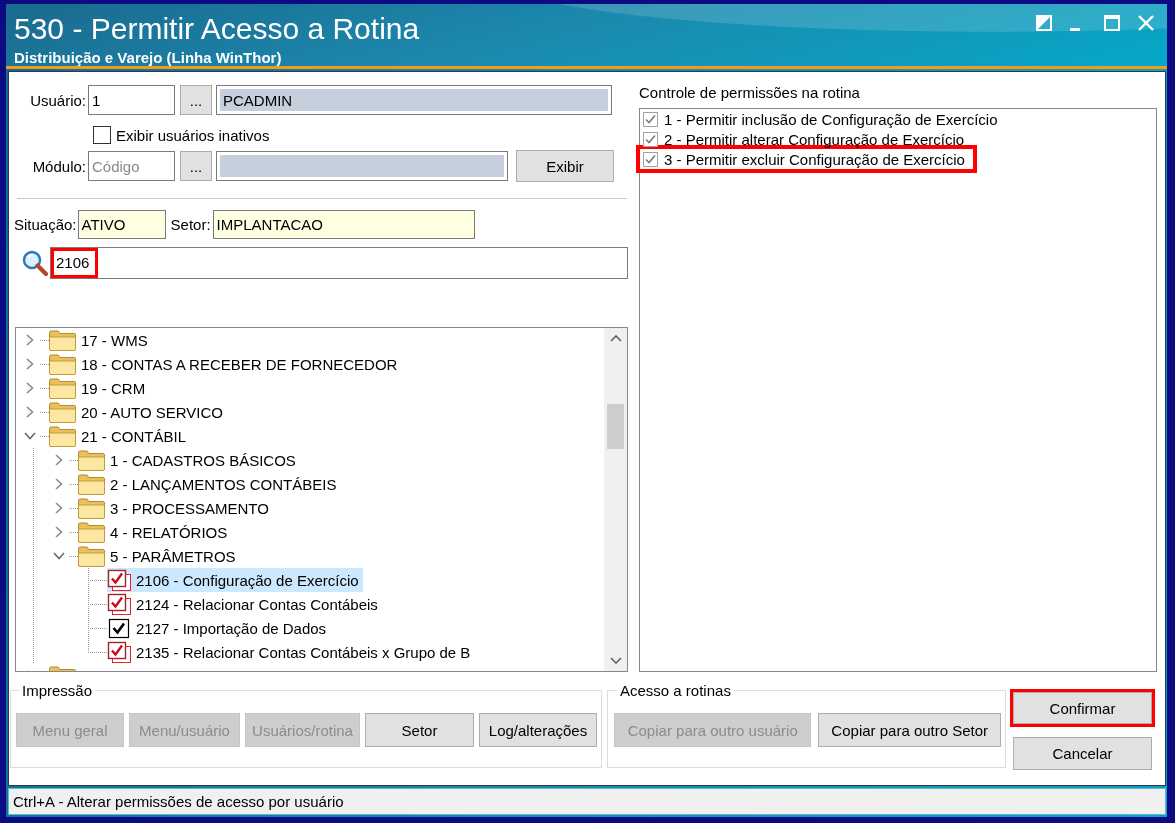  What do you see at coordinates (538, 730) in the screenshot?
I see `print-button: Log/alterações` at bounding box center [538, 730].